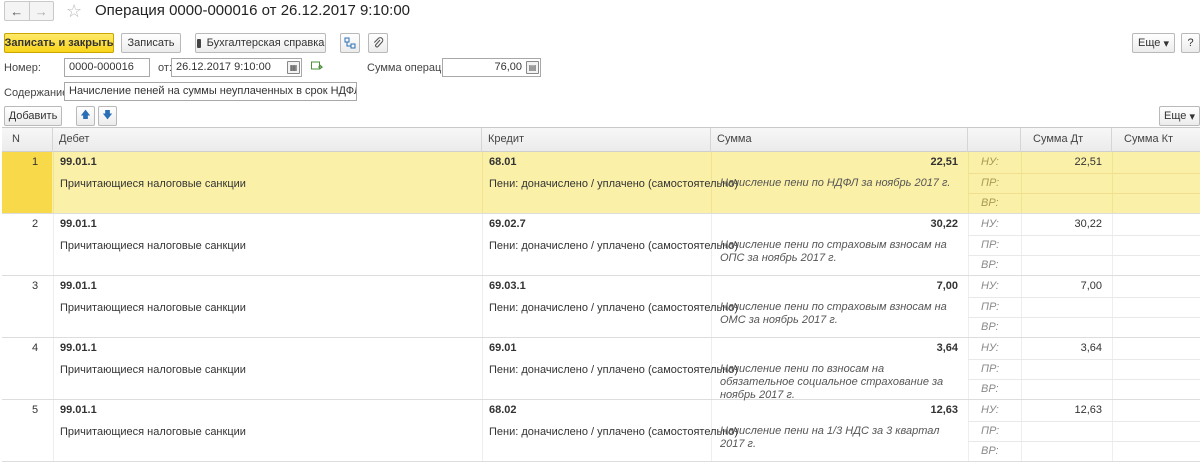  I want to click on calculator-icon: ▤, so click(532, 67).